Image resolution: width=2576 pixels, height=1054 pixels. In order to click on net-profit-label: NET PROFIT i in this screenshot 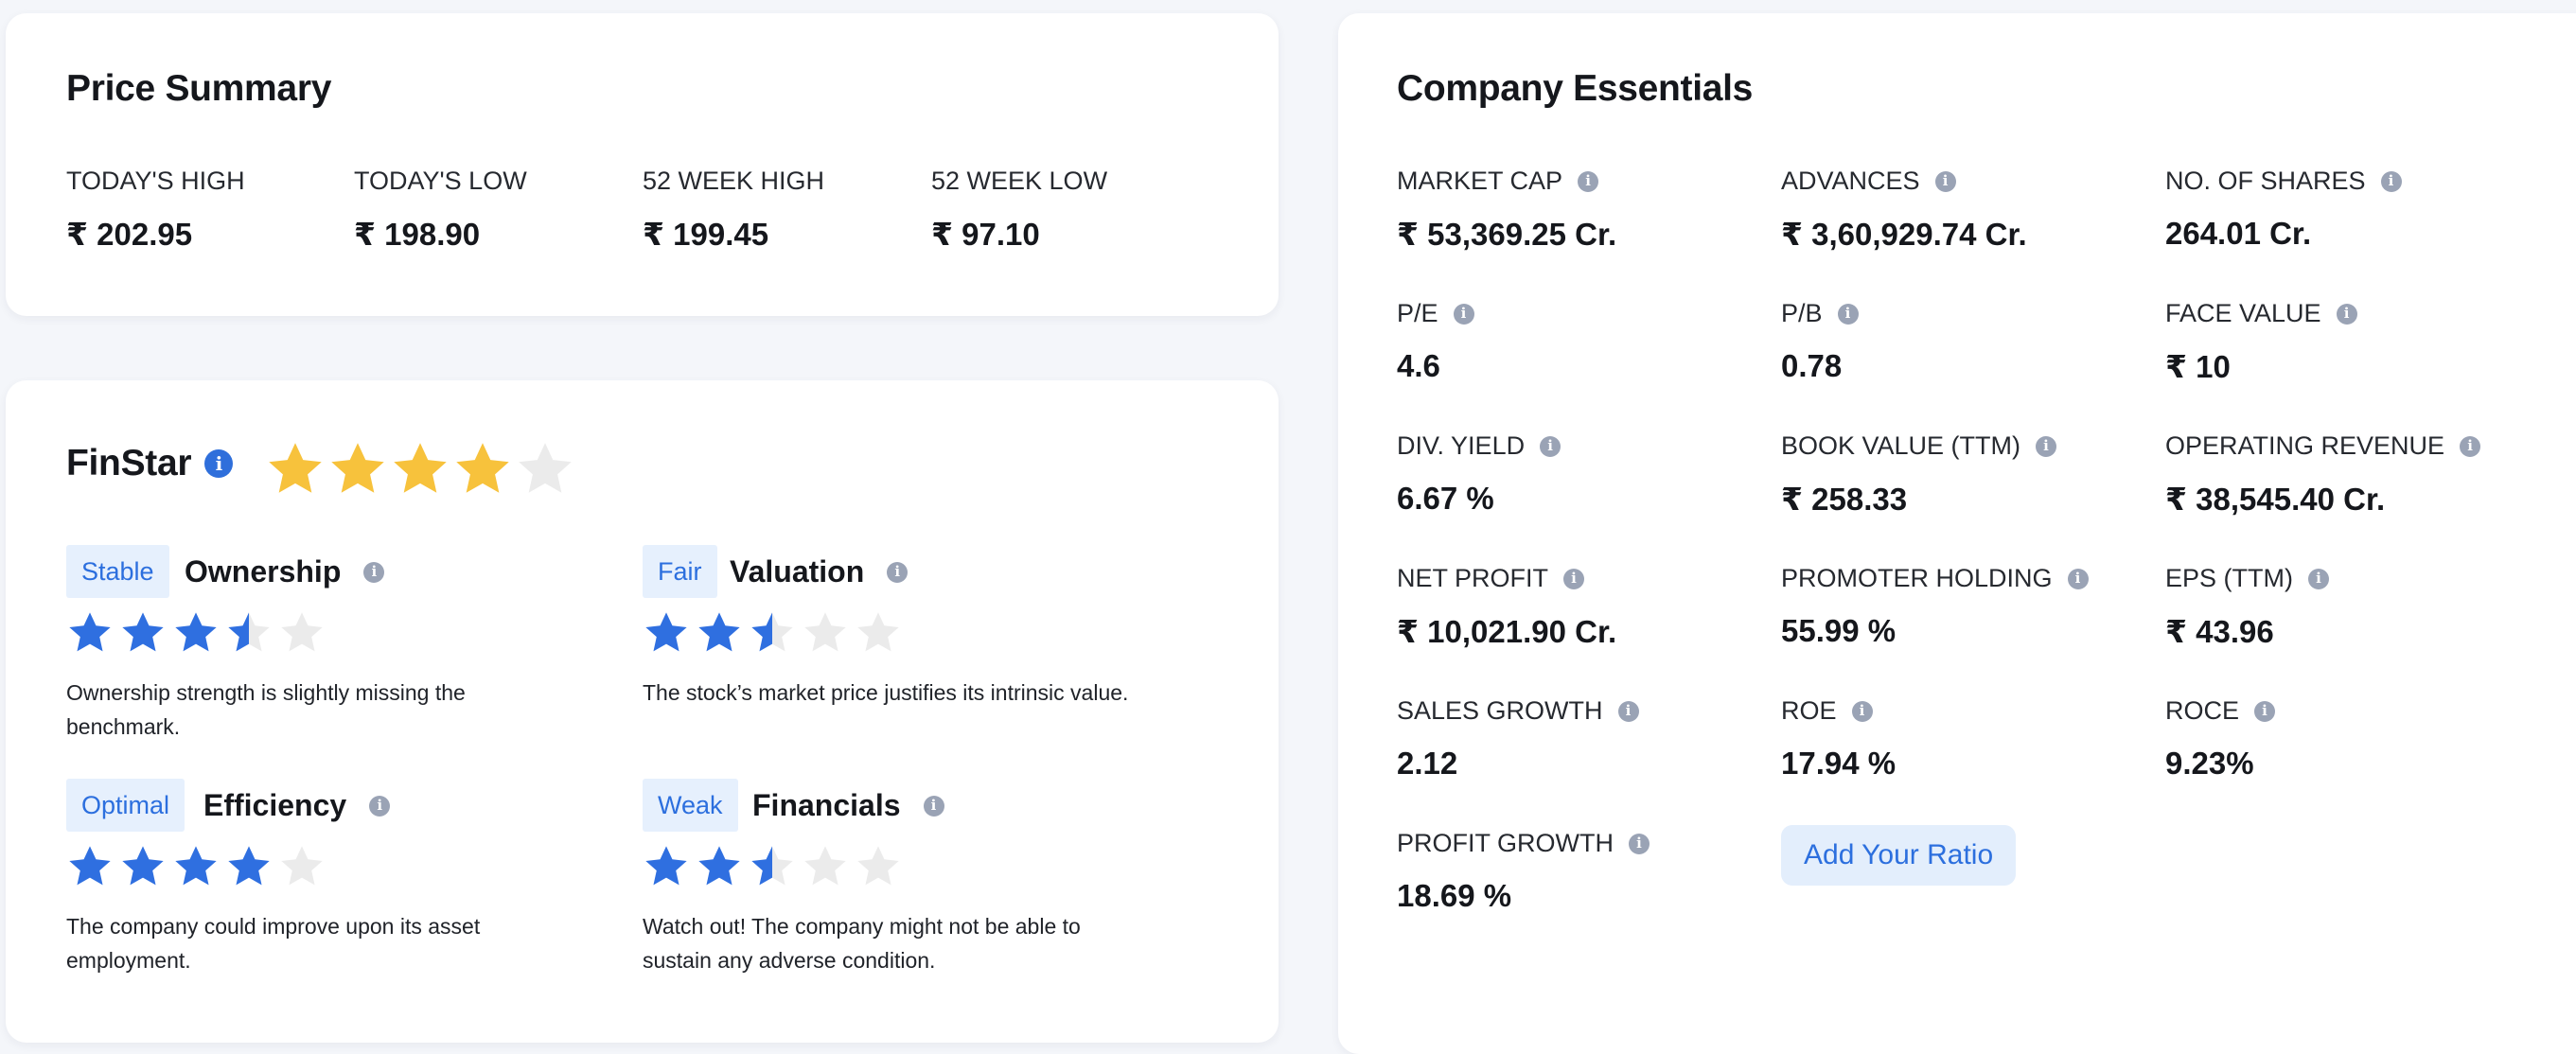, I will do `click(1491, 578)`.